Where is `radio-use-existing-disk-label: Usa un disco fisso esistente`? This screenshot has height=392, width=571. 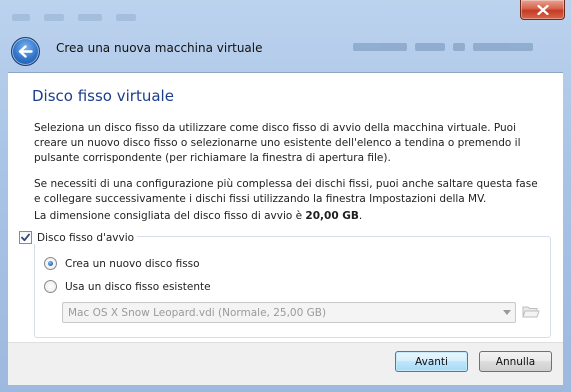
radio-use-existing-disk-label: Usa un disco fisso esistente is located at coordinates (138, 286).